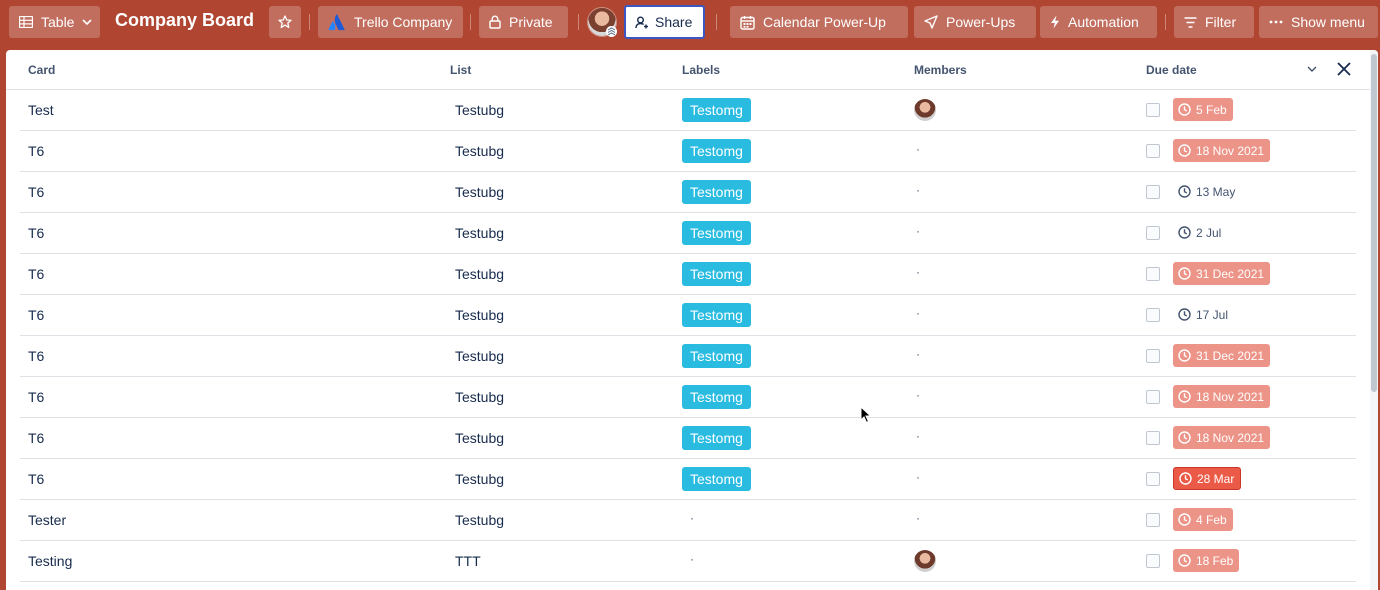 Image resolution: width=1380 pixels, height=590 pixels. What do you see at coordinates (1344, 69) in the screenshot?
I see `close-icon` at bounding box center [1344, 69].